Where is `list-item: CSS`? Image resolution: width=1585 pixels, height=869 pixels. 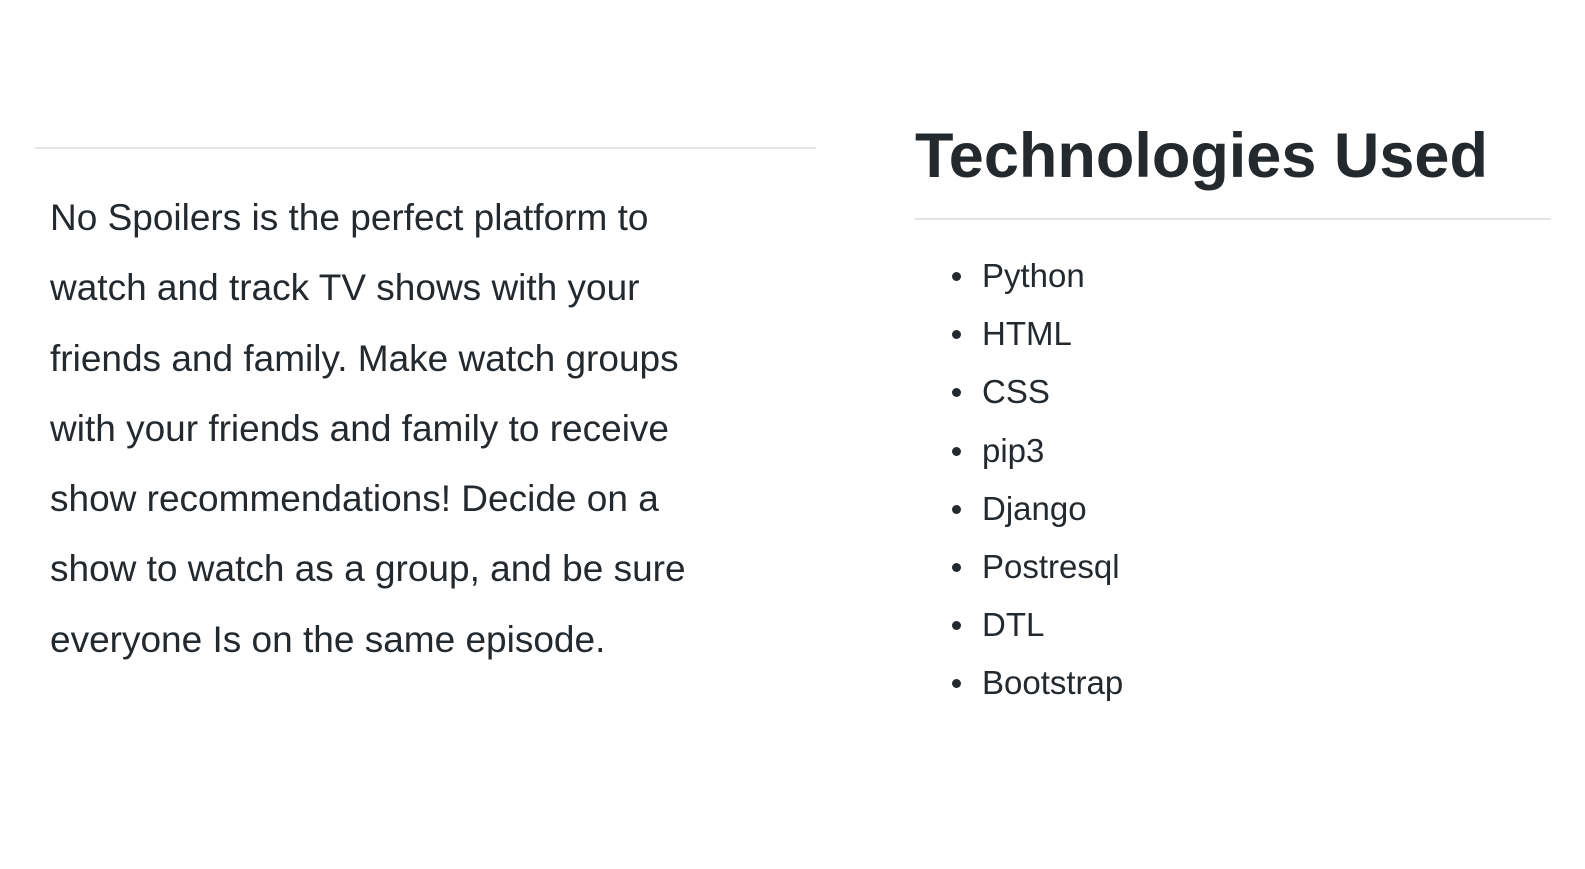 list-item: CSS is located at coordinates (1019, 392).